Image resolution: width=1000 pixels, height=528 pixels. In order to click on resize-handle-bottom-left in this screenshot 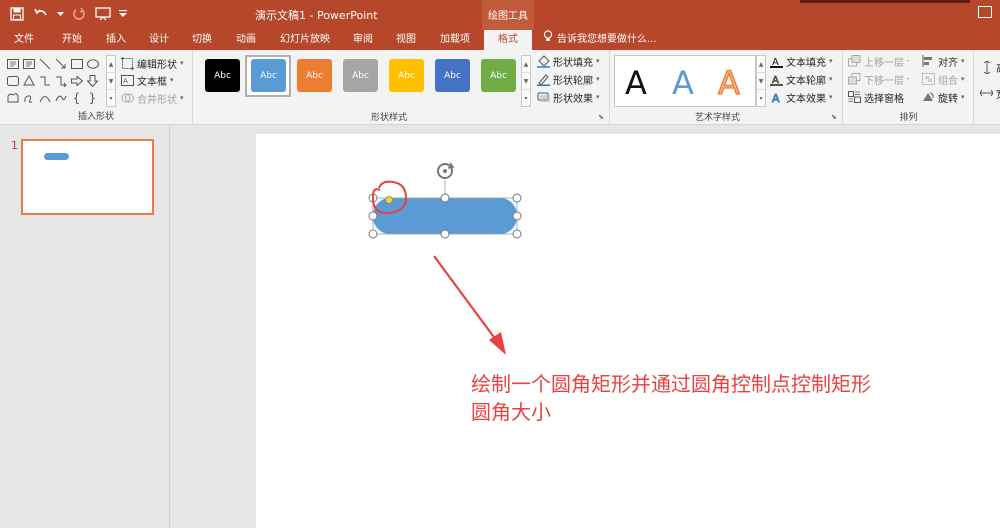, I will do `click(373, 234)`.